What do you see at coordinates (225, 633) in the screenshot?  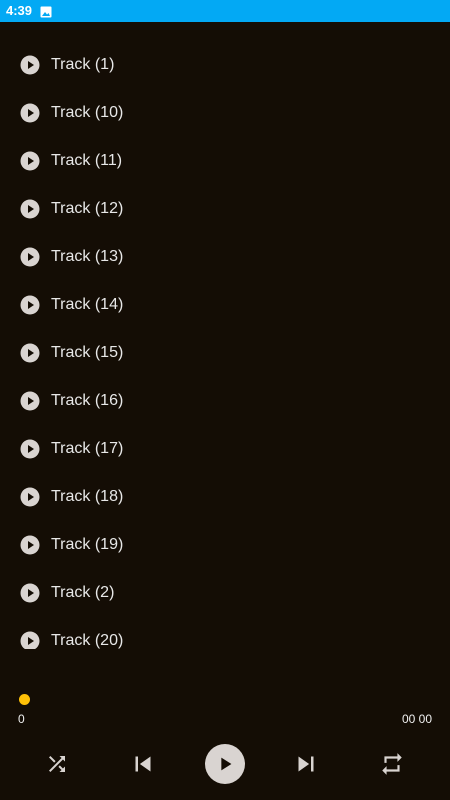 I see `track-item: Track (20)` at bounding box center [225, 633].